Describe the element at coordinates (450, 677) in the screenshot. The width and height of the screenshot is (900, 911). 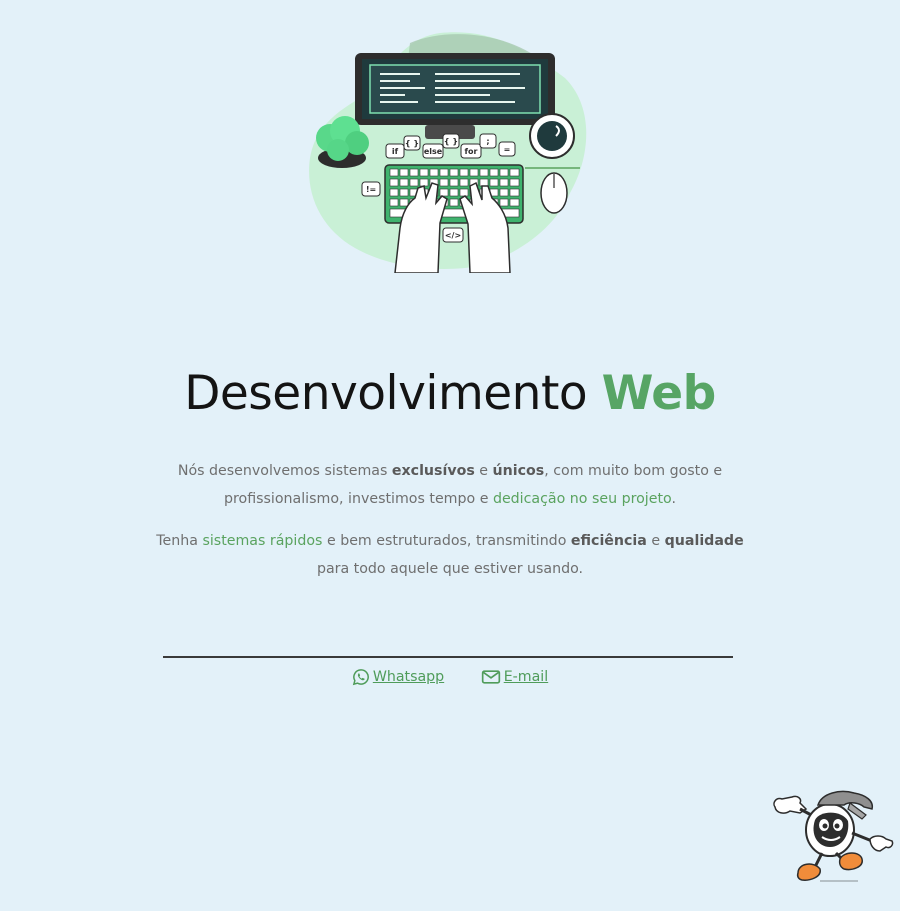
I see `contact-links: Whatsapp E-mail` at that location.